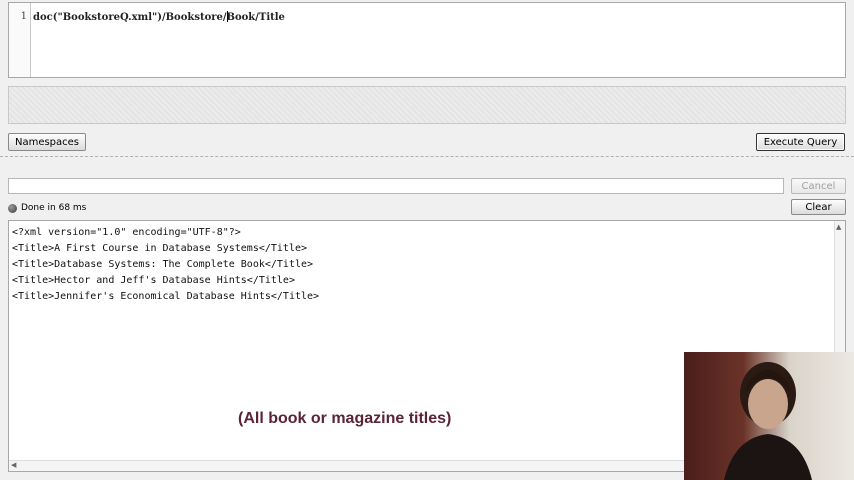  I want to click on clear-button: Clear, so click(818, 207).